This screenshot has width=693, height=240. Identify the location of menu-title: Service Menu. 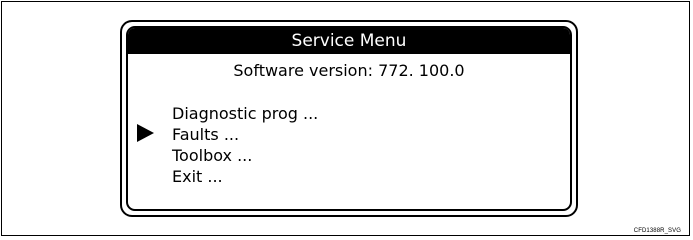
(349, 41).